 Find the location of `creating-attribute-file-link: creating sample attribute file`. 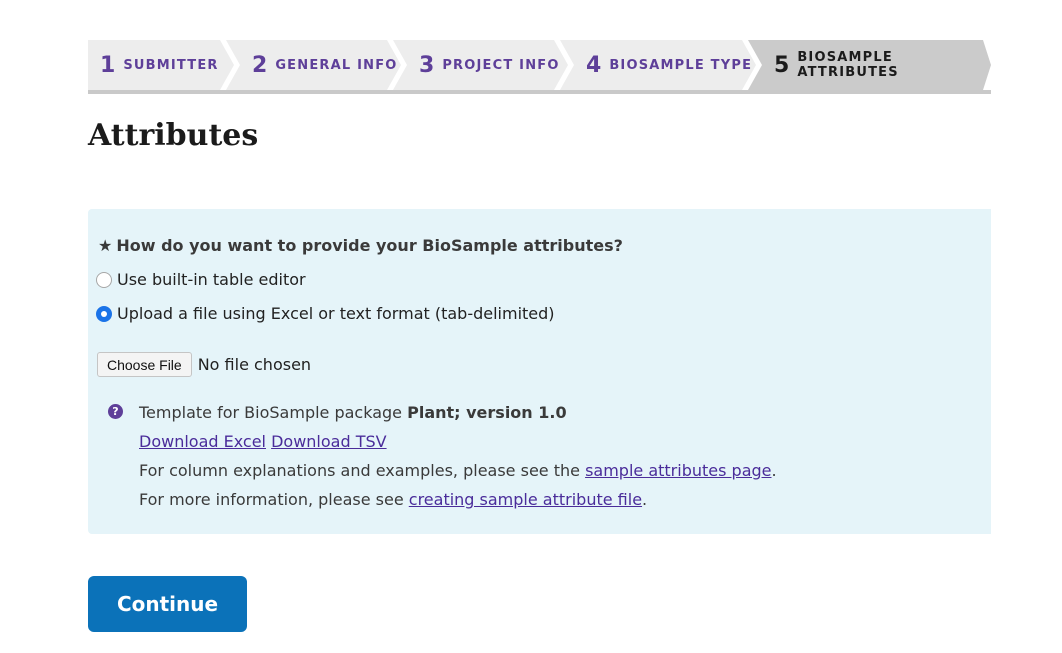

creating-attribute-file-link: creating sample attribute file is located at coordinates (525, 499).